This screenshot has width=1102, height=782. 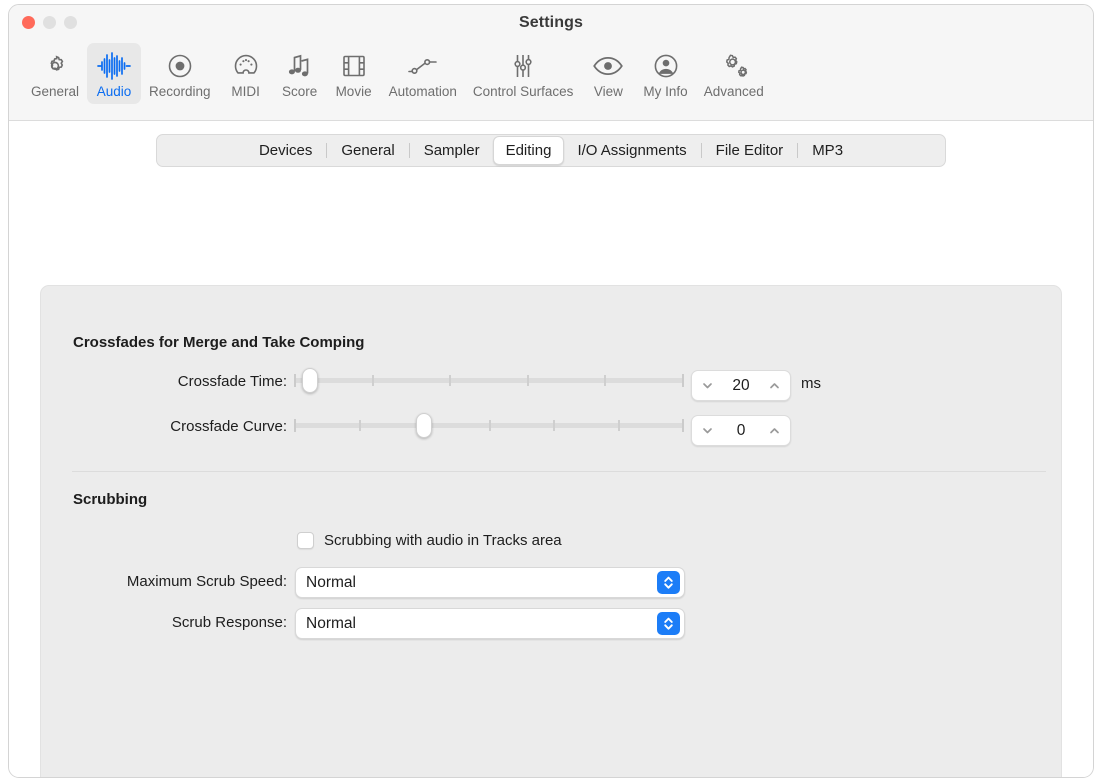 I want to click on toolbar-item-label: Audio, so click(x=114, y=91).